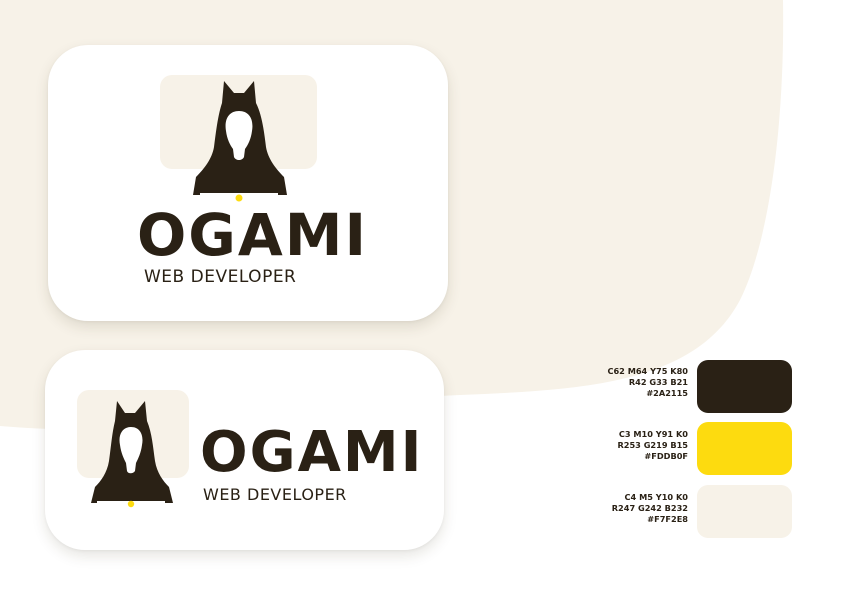  I want to click on color-spec-dark: C62 M64 Y75 K80 R42 G33 B21 #2A2115, so click(647, 382).